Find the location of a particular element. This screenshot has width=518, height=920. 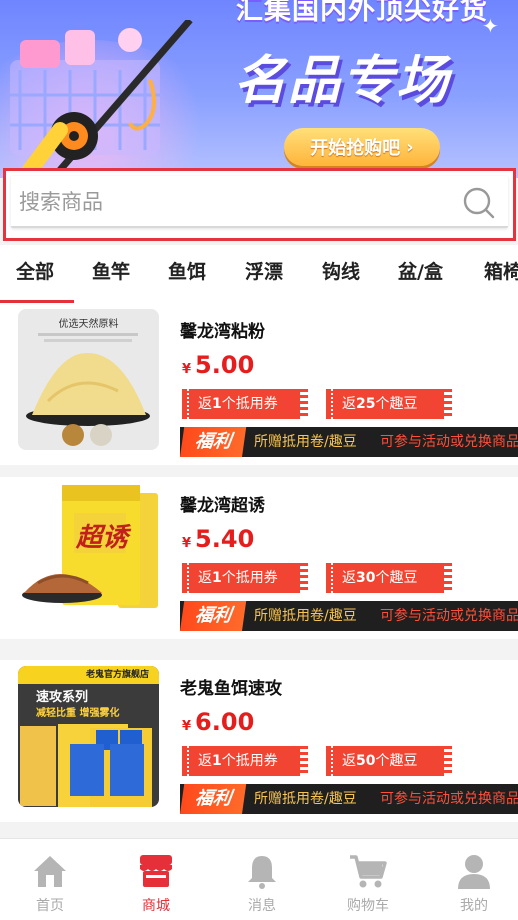

product-price: ¥5.40 is located at coordinates (218, 539).